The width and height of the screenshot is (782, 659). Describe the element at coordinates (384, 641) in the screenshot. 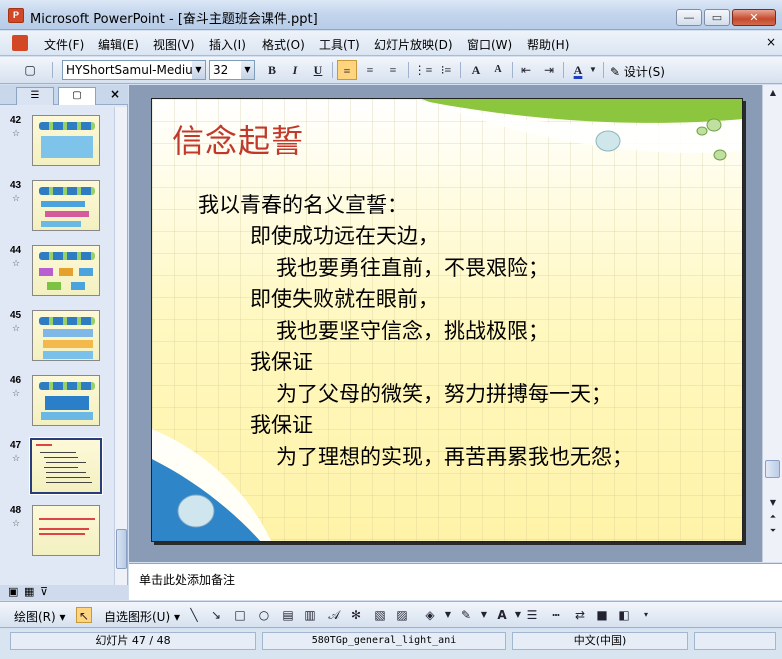

I see `design-template-status: 580TGp_general_light_ani` at that location.